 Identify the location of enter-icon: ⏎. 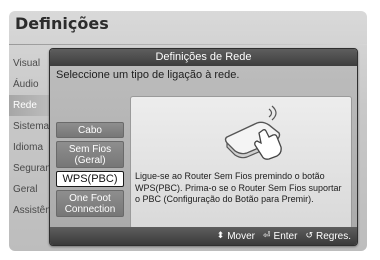
(266, 236).